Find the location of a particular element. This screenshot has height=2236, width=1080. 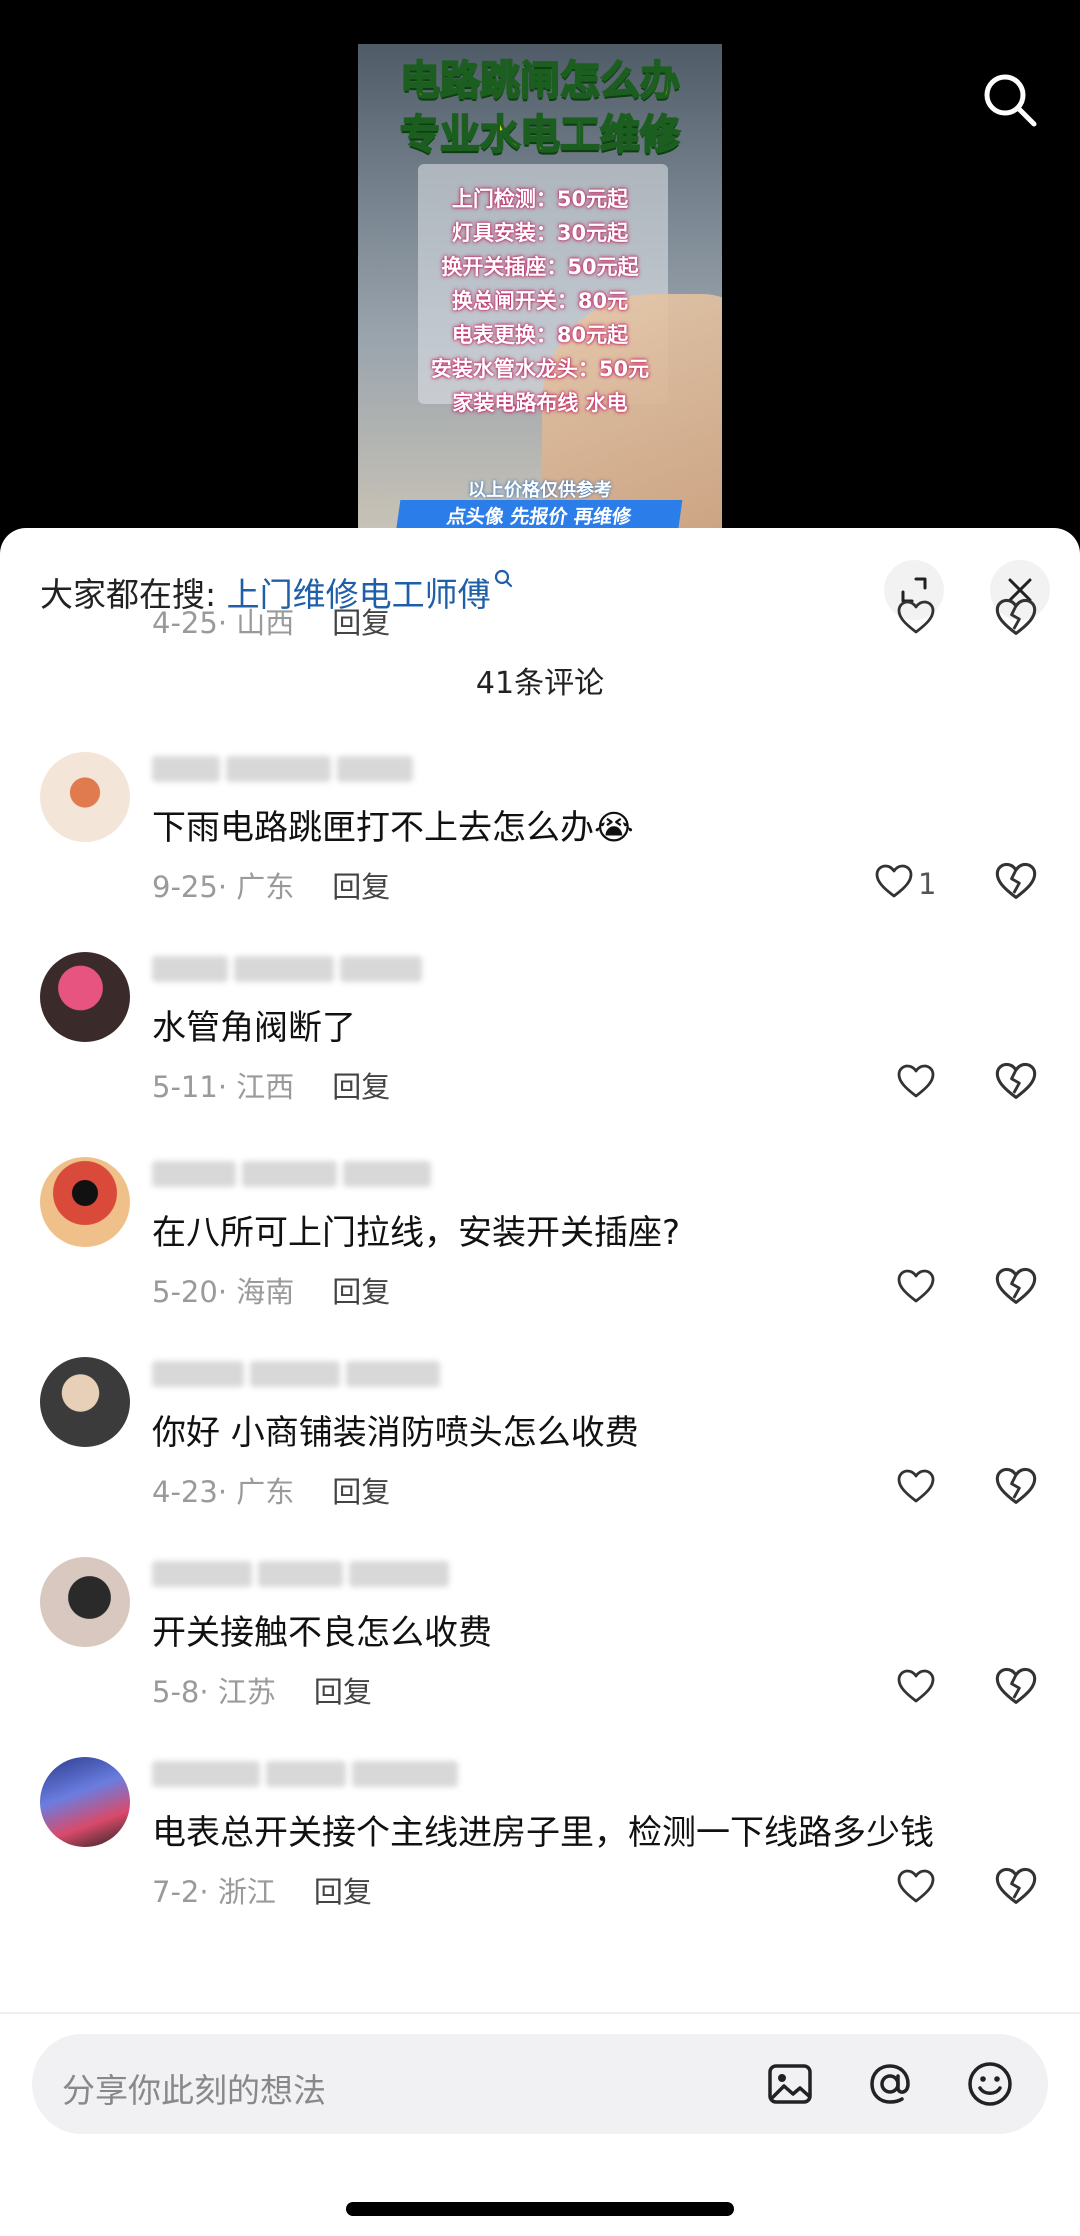

price-line: 灯具安装：30元起 is located at coordinates (540, 233).